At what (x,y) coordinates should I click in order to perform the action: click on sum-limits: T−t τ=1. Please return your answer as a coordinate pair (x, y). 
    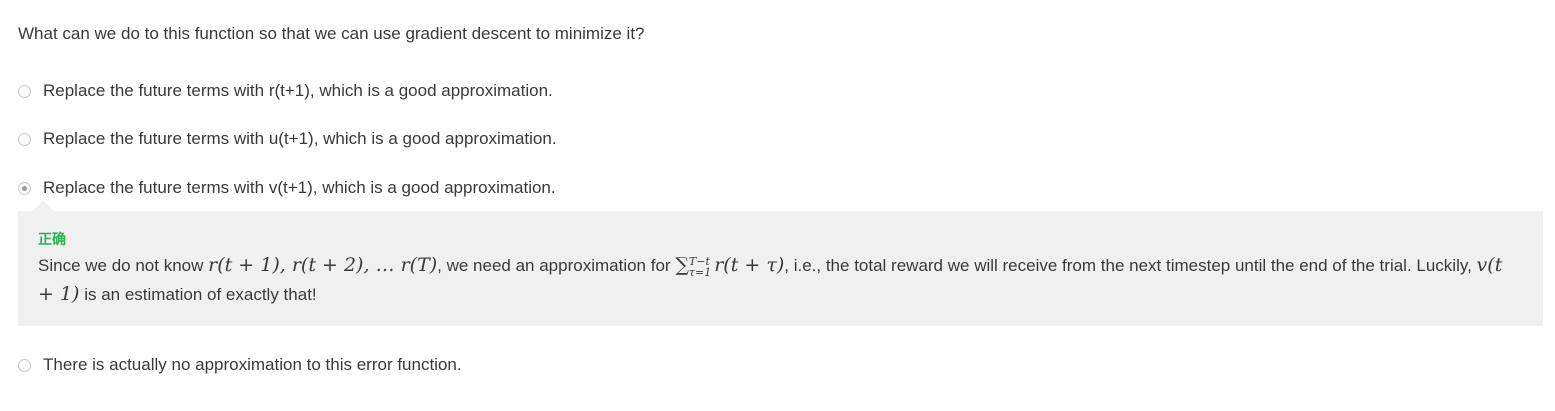
    Looking at the image, I should click on (700, 267).